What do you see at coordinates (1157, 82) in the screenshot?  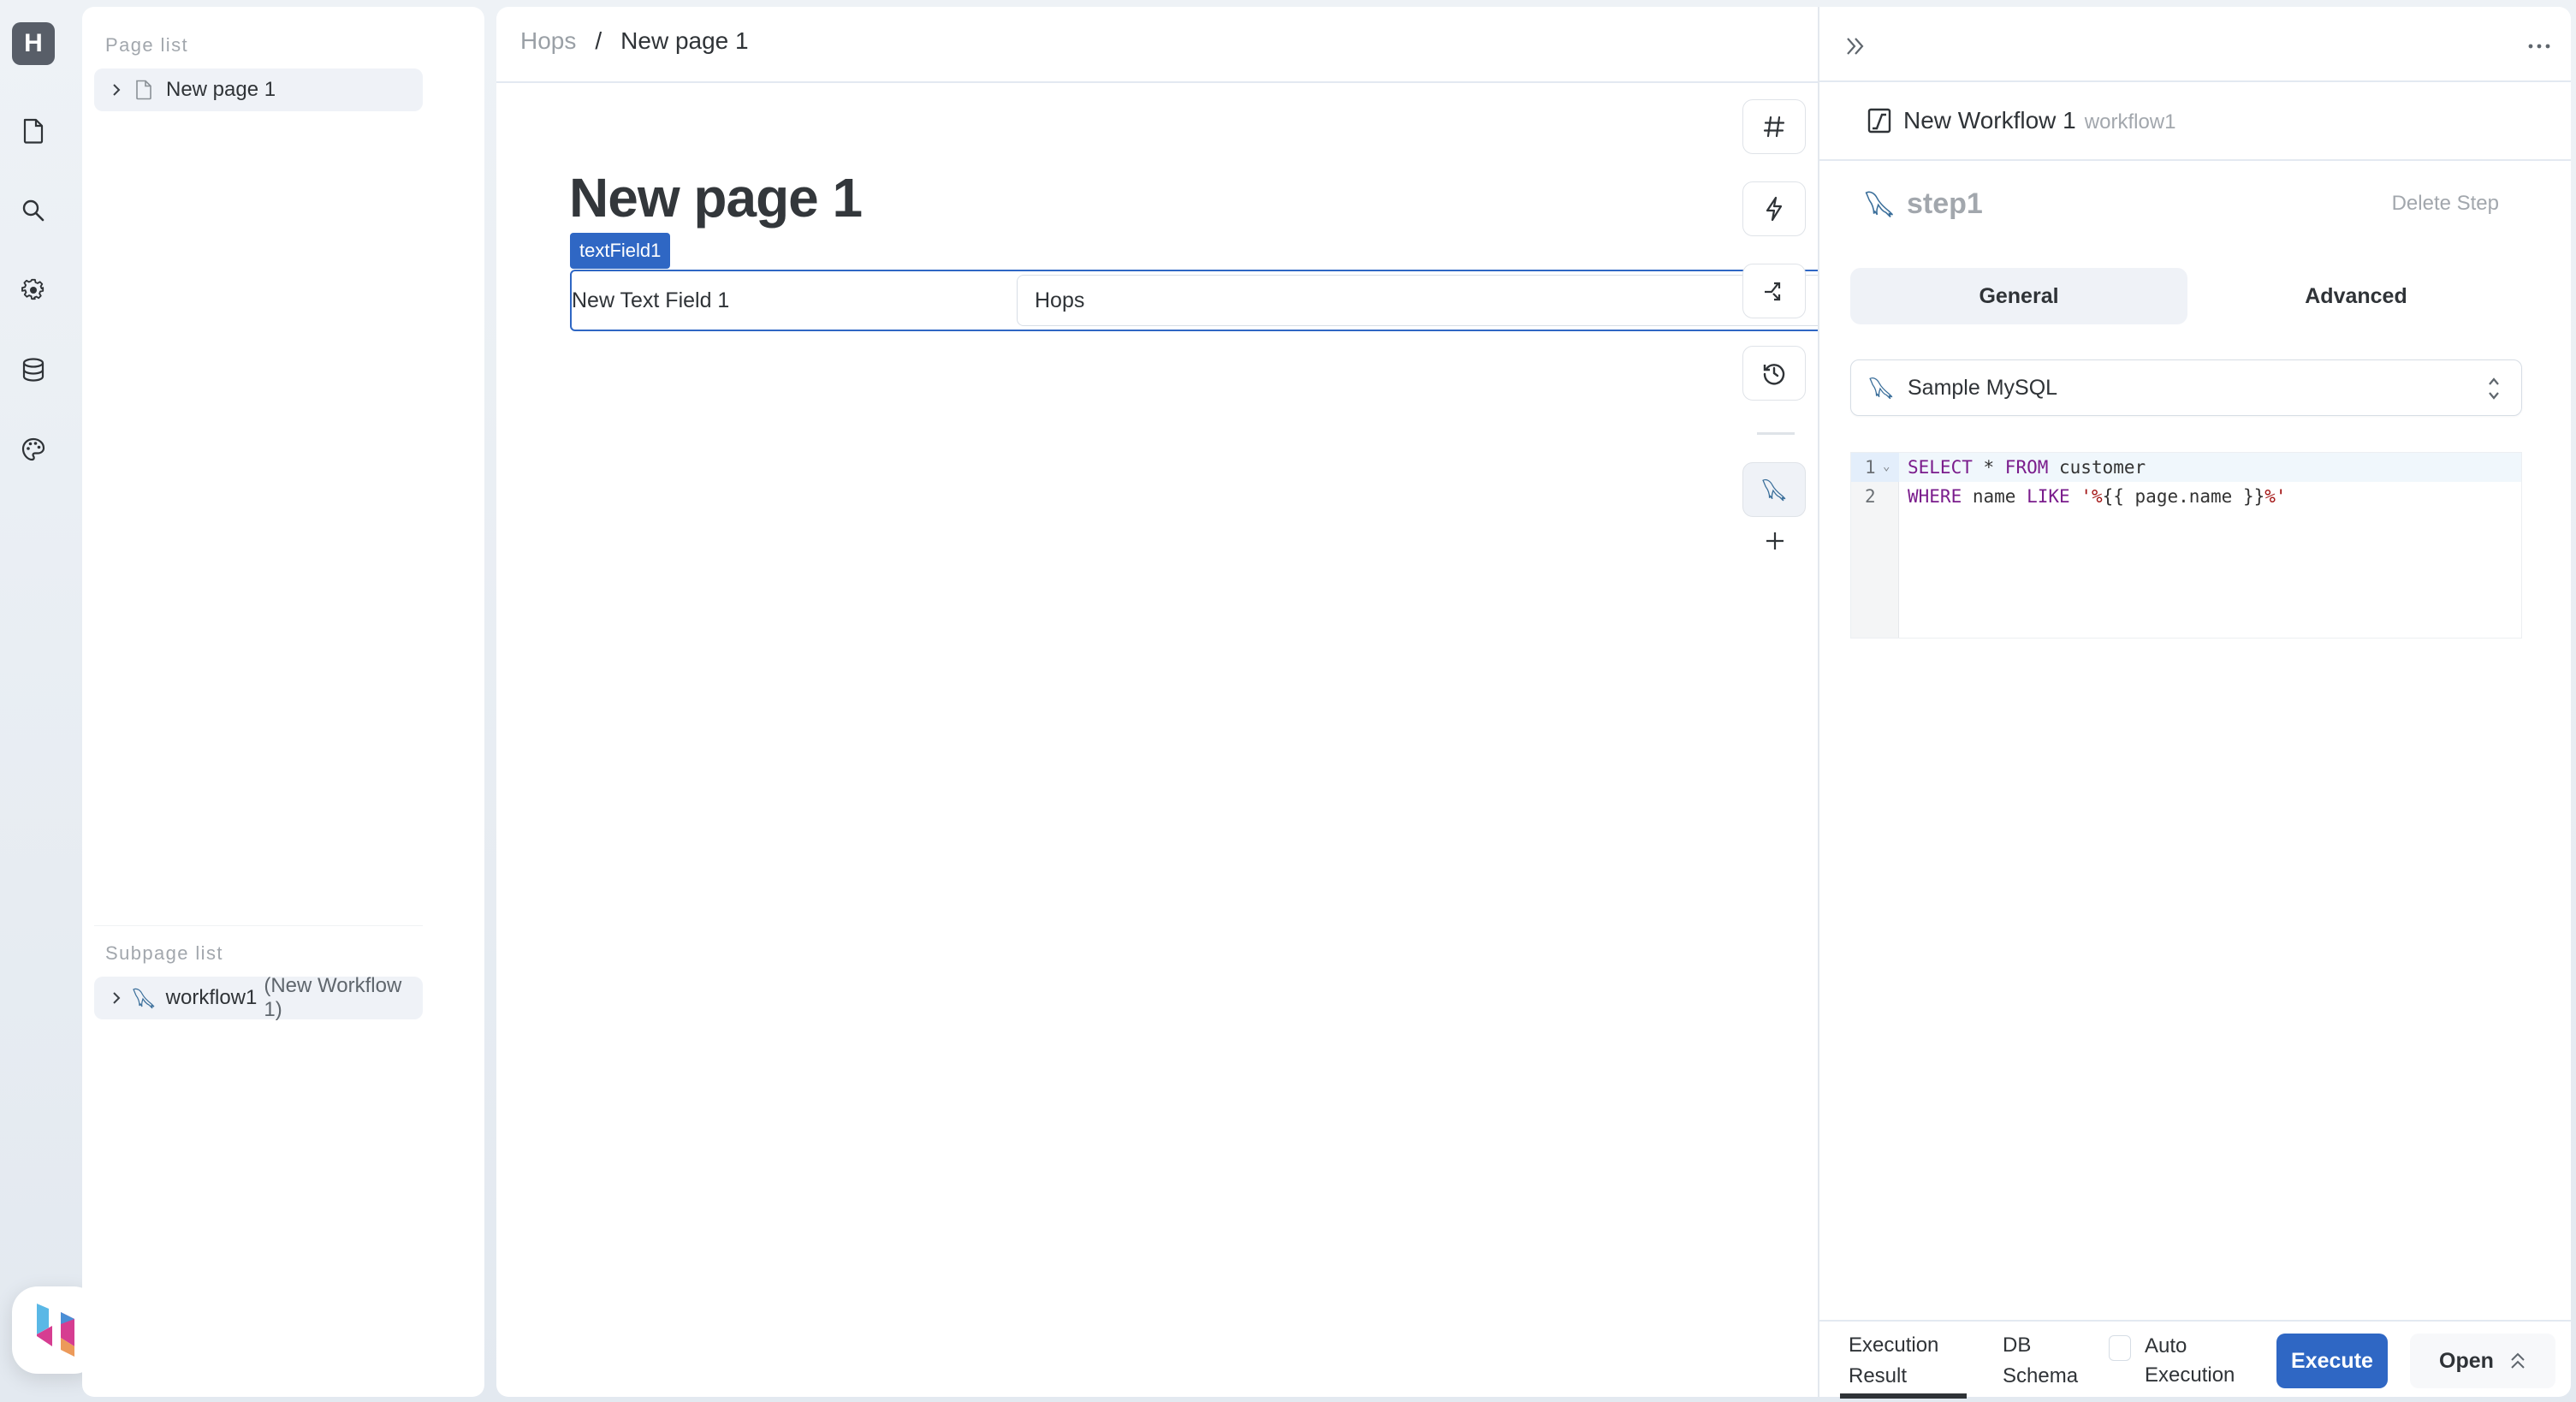 I see `header-divider` at bounding box center [1157, 82].